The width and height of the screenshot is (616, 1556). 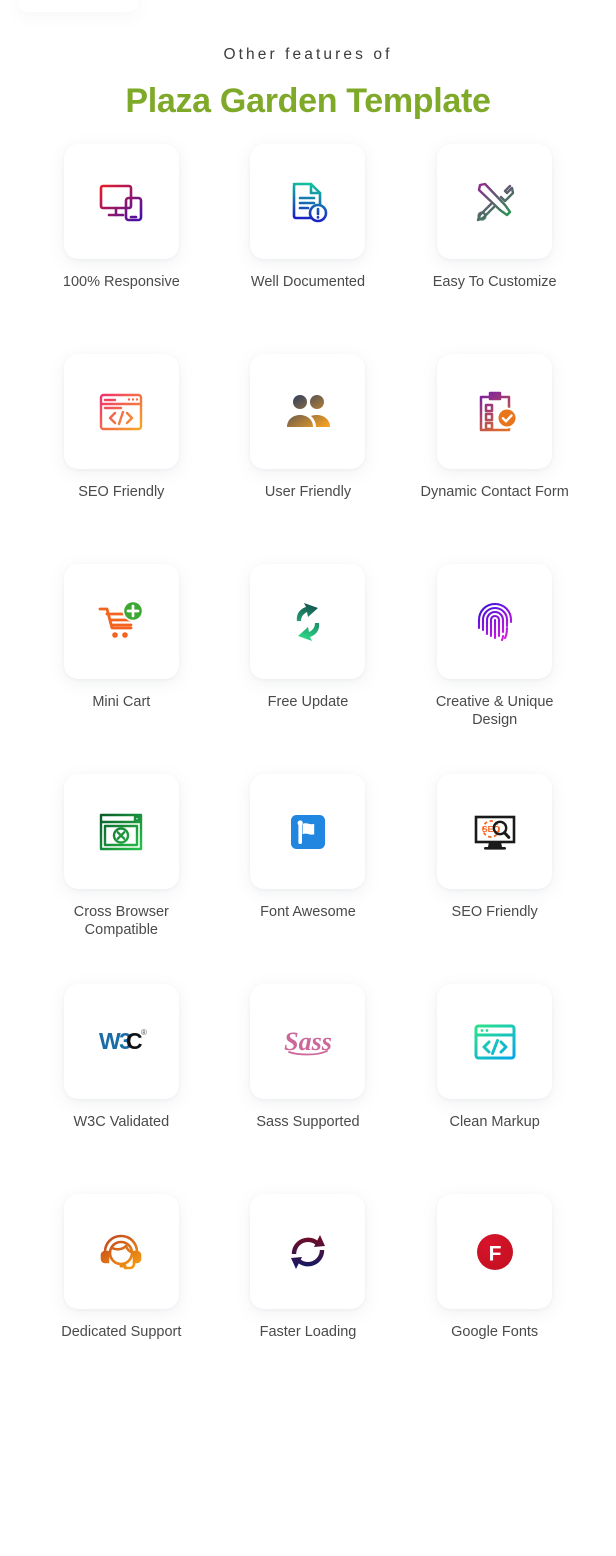 I want to click on feature-item: SEO Friendly, so click(x=121, y=459).